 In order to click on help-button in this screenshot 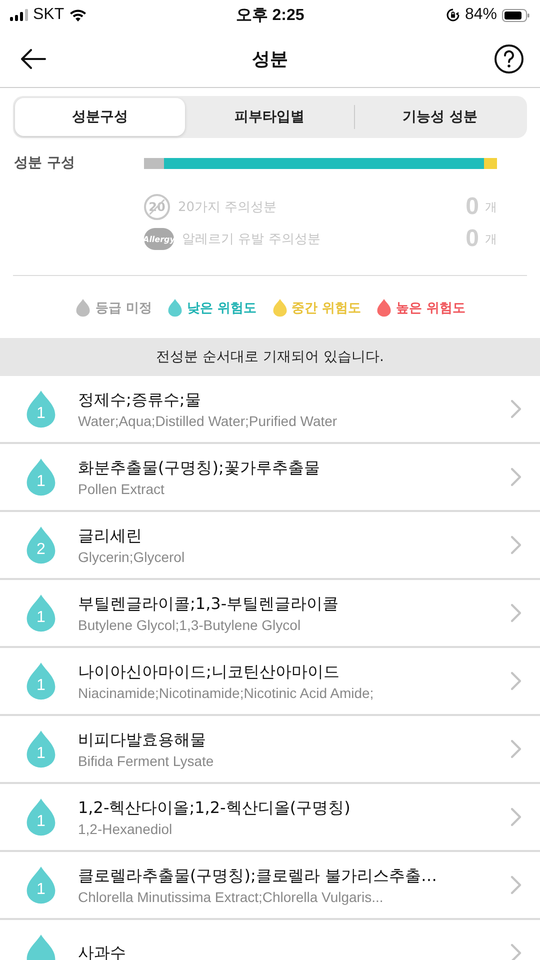, I will do `click(509, 59)`.